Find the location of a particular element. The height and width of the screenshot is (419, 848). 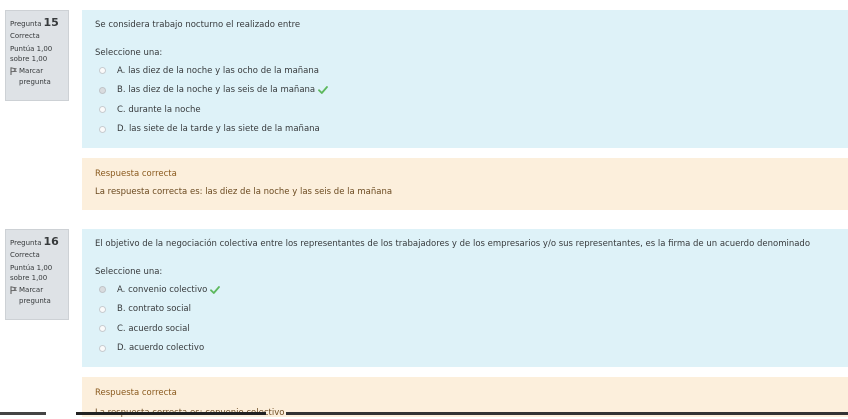

answer-option-c: C. acuerdo social is located at coordinates (465, 329).